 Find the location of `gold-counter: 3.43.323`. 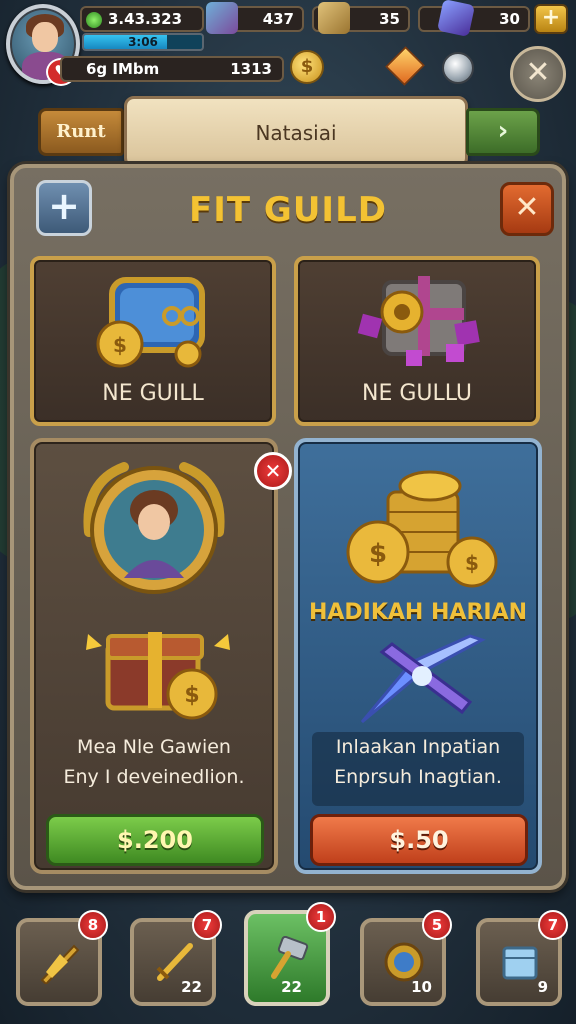

gold-counter: 3.43.323 is located at coordinates (142, 19).